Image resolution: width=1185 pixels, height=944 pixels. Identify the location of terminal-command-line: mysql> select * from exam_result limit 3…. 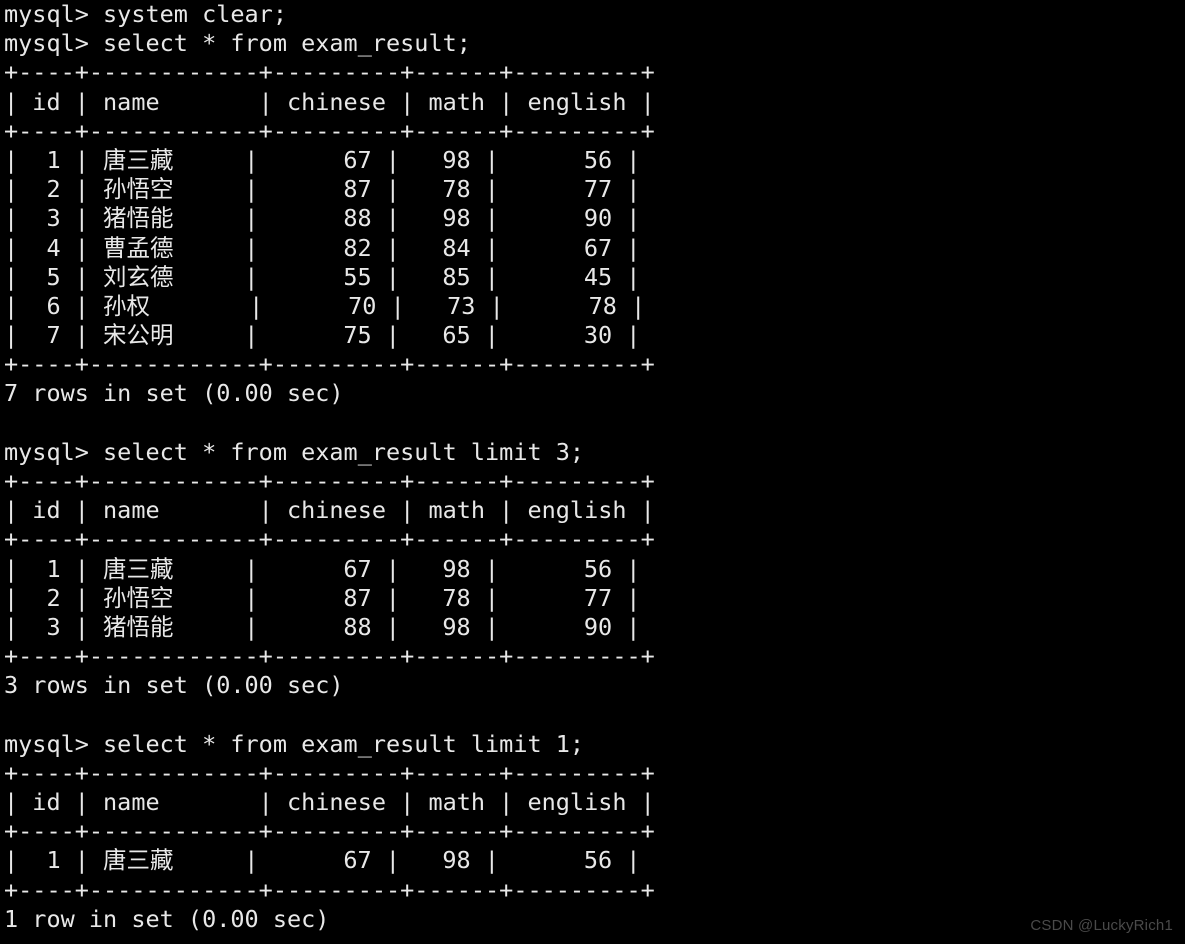
(294, 451).